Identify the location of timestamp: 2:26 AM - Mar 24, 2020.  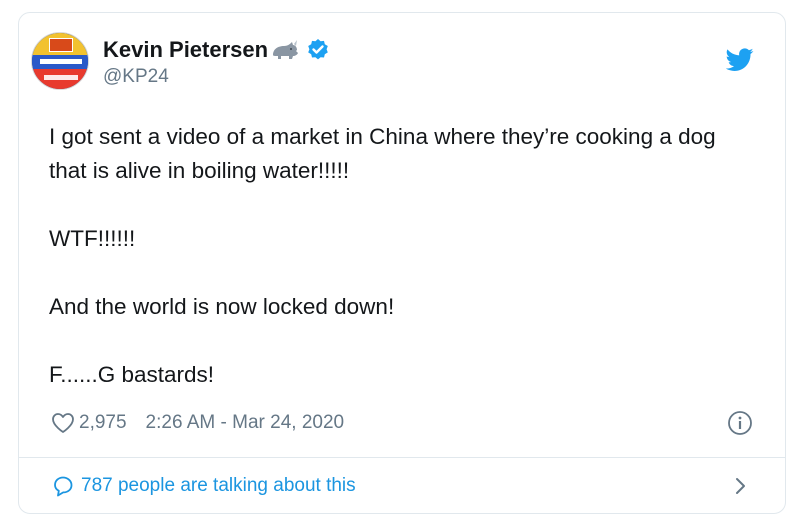
(245, 423).